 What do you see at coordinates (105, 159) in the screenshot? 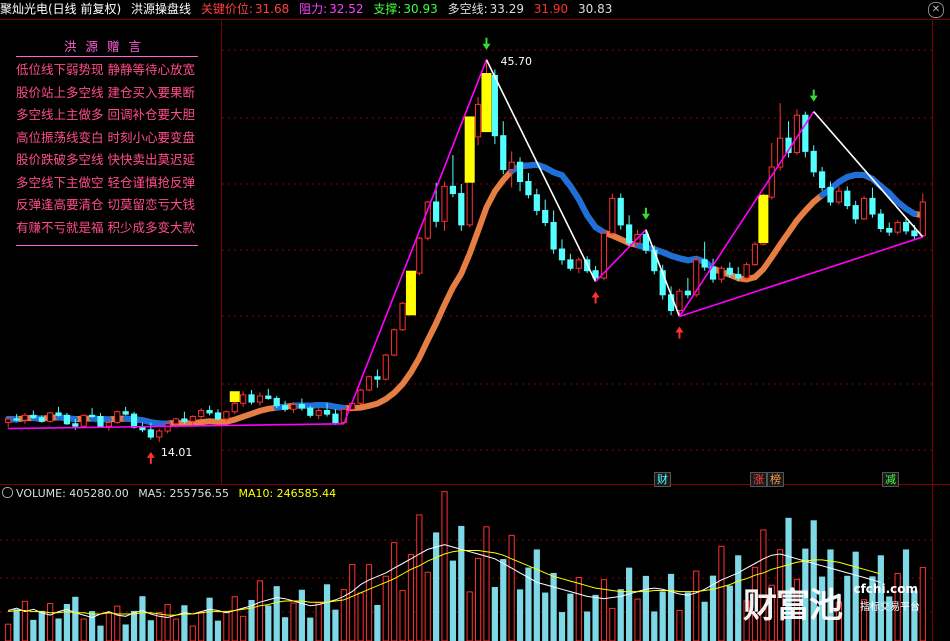
I see `advice-line: 股价跌破多空线 快快卖出莫迟延` at bounding box center [105, 159].